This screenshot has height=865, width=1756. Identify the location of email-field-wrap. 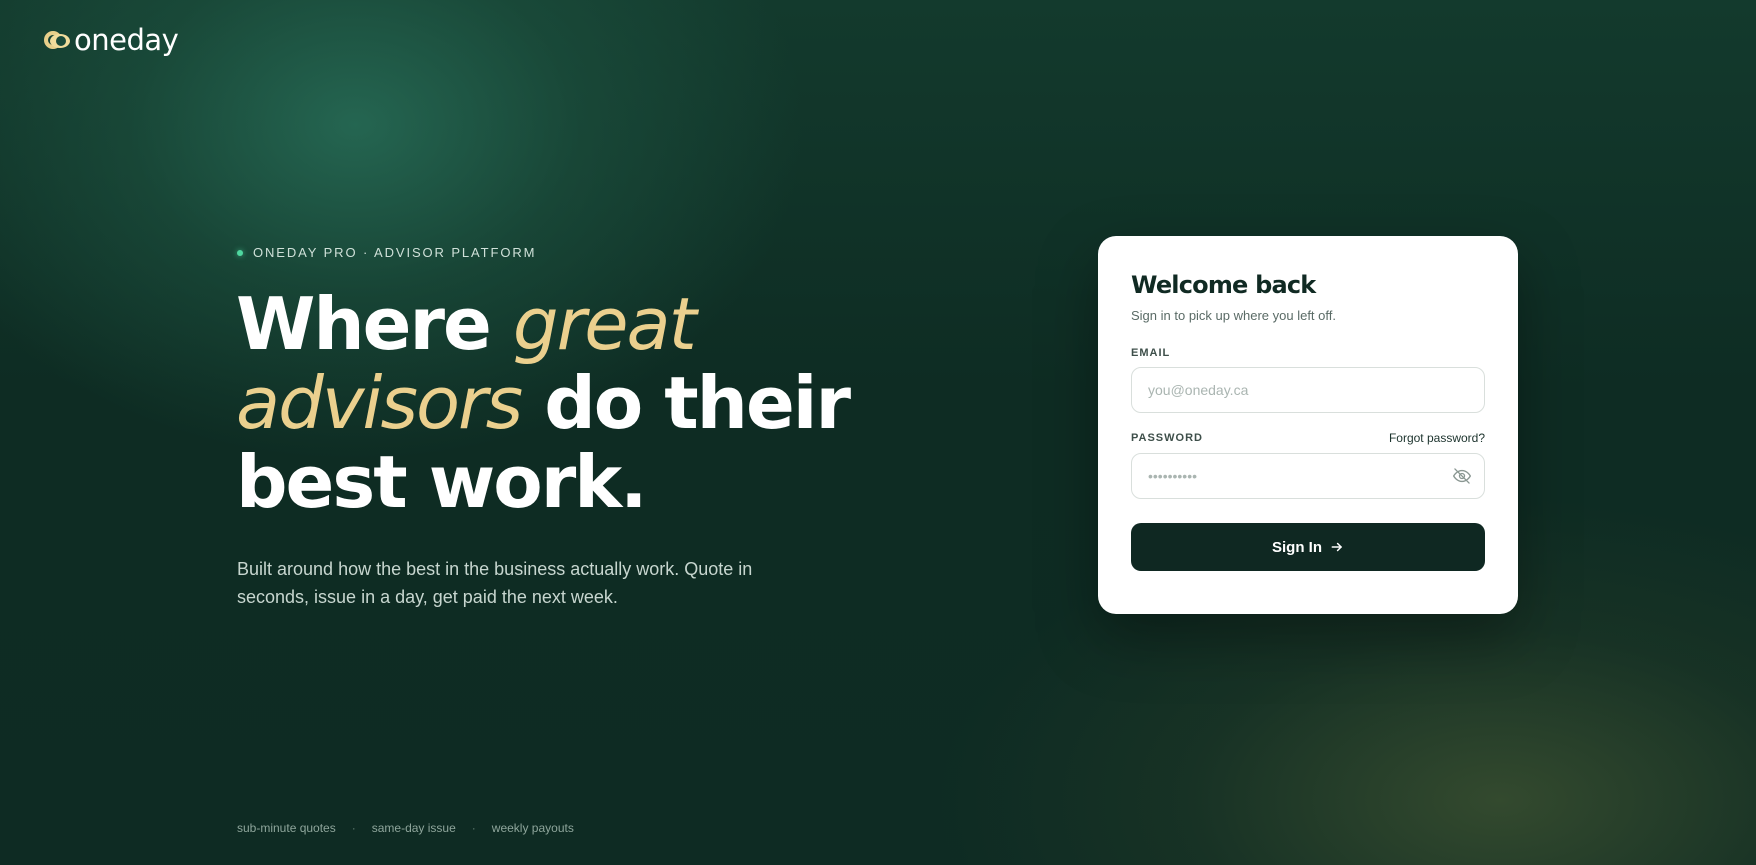
(1308, 390).